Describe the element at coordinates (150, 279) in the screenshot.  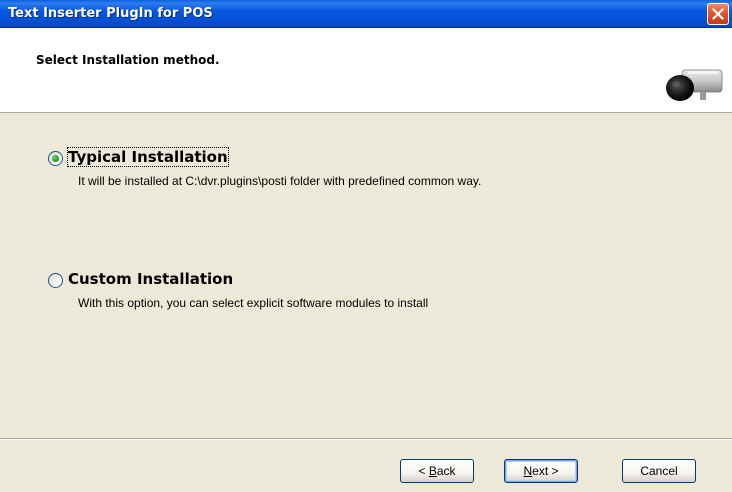
I see `custom-installation-label: Custom Installation` at that location.